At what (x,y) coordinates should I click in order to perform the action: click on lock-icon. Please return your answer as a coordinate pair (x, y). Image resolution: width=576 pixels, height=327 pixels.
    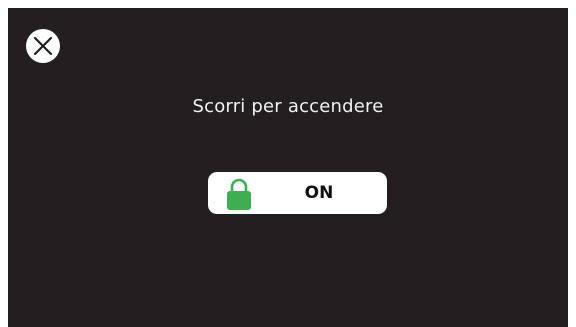
    Looking at the image, I should click on (239, 194).